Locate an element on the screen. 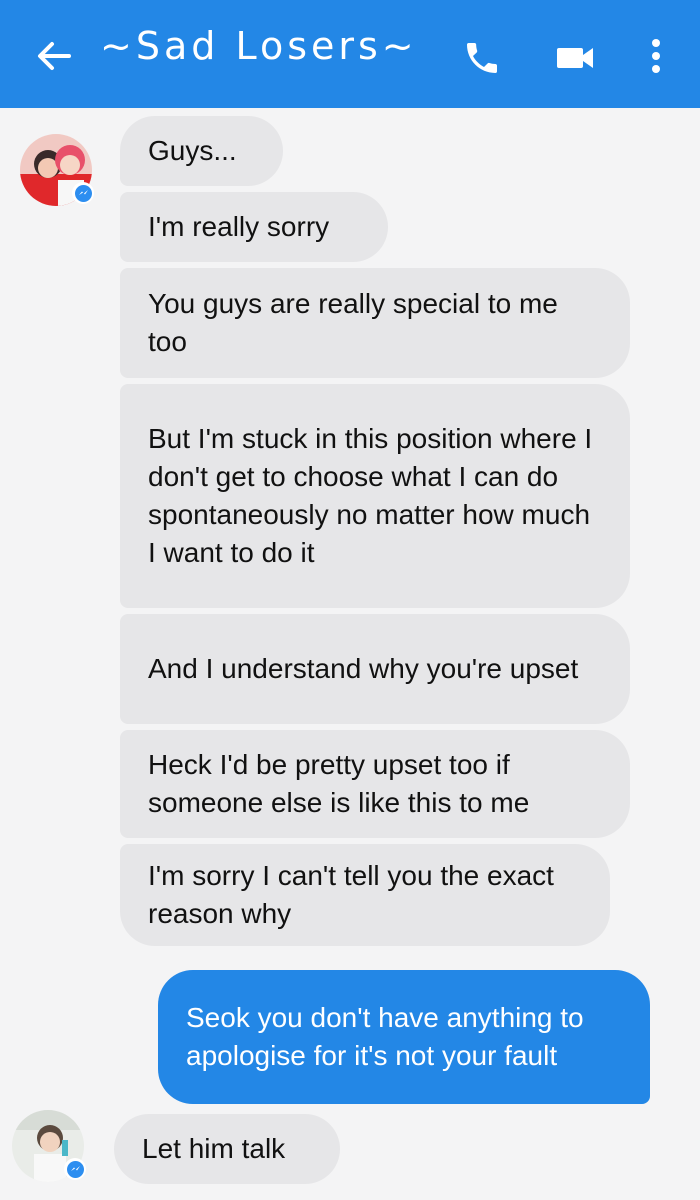 The height and width of the screenshot is (1200, 700). video-camera-icon is located at coordinates (575, 58).